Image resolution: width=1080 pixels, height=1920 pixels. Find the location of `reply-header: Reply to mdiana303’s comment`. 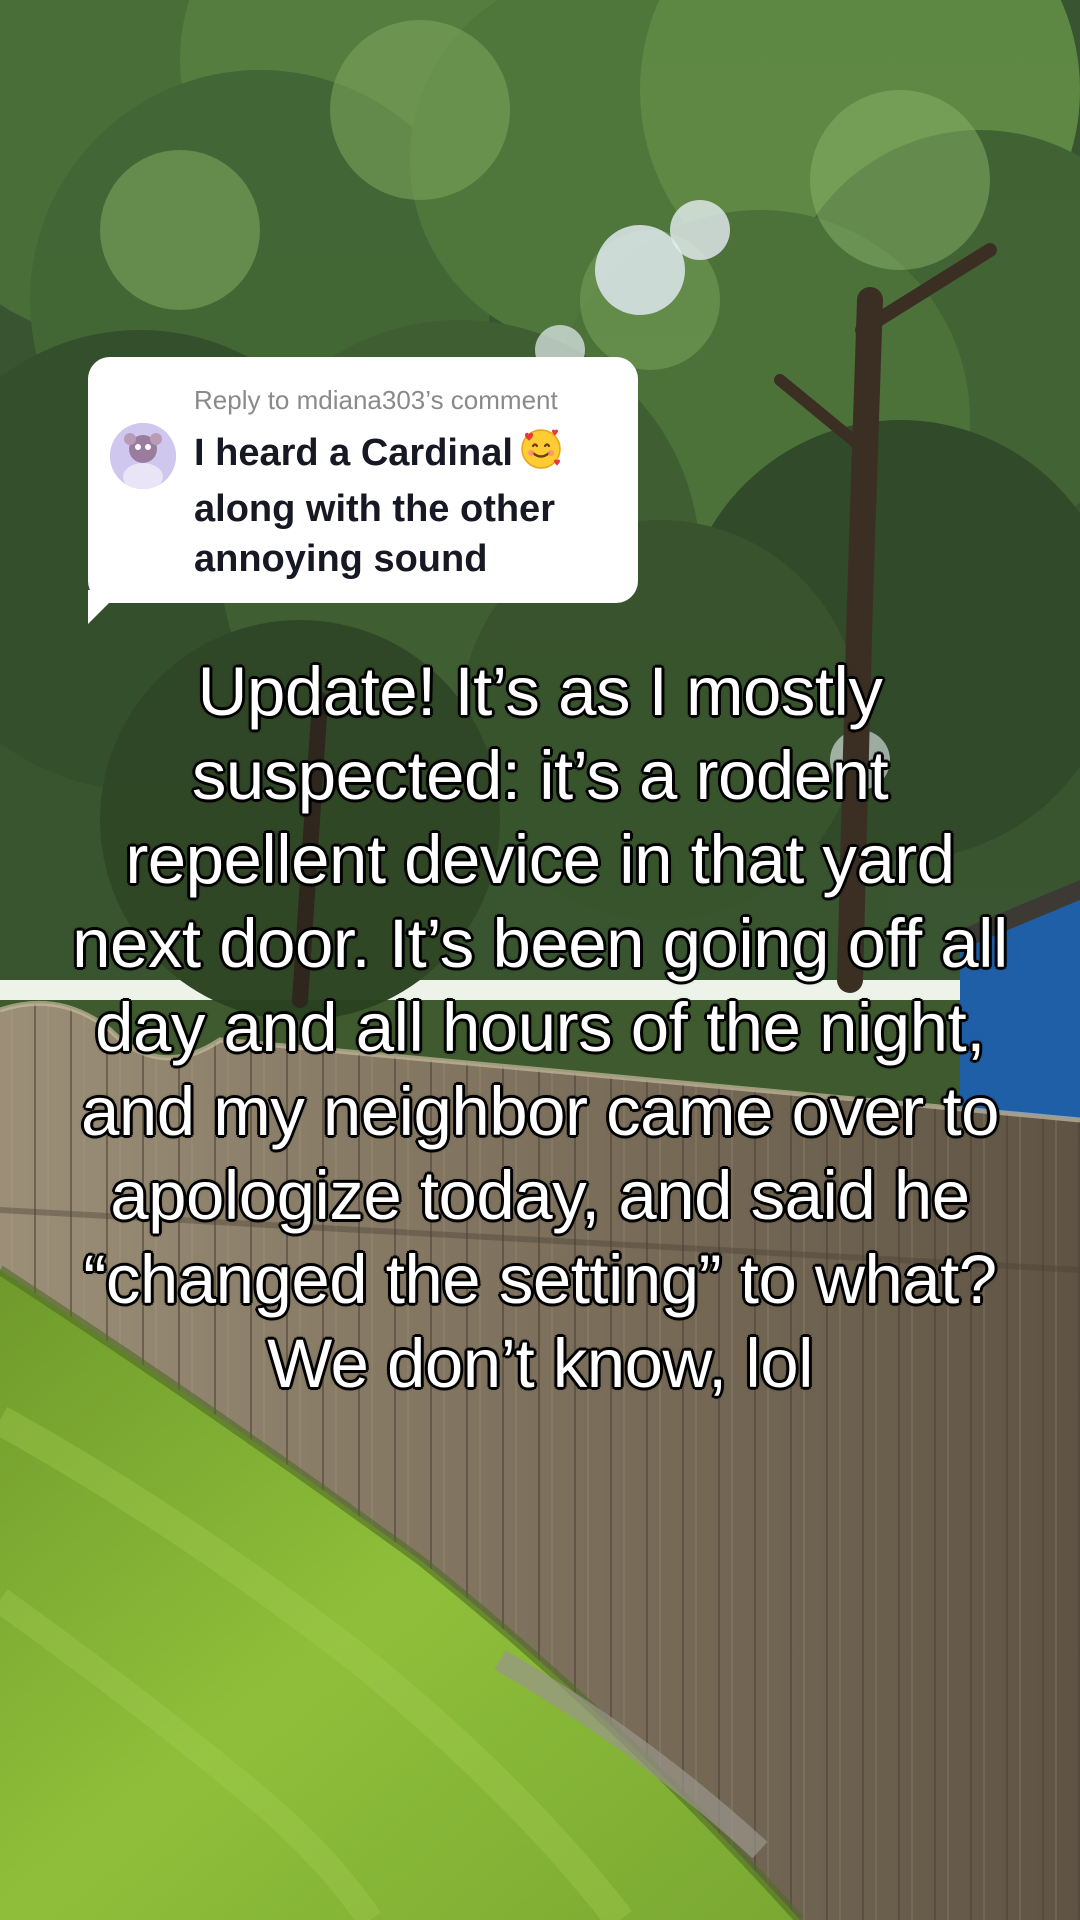

reply-header: Reply to mdiana303’s comment is located at coordinates (376, 400).